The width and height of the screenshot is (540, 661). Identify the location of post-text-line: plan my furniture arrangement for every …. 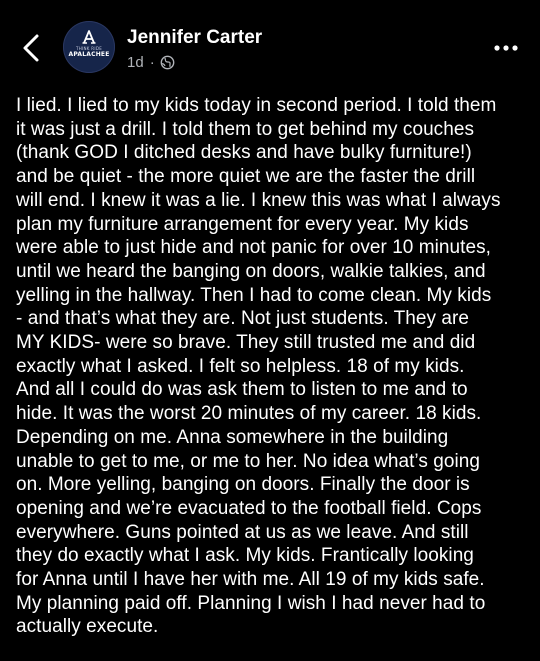
(242, 224).